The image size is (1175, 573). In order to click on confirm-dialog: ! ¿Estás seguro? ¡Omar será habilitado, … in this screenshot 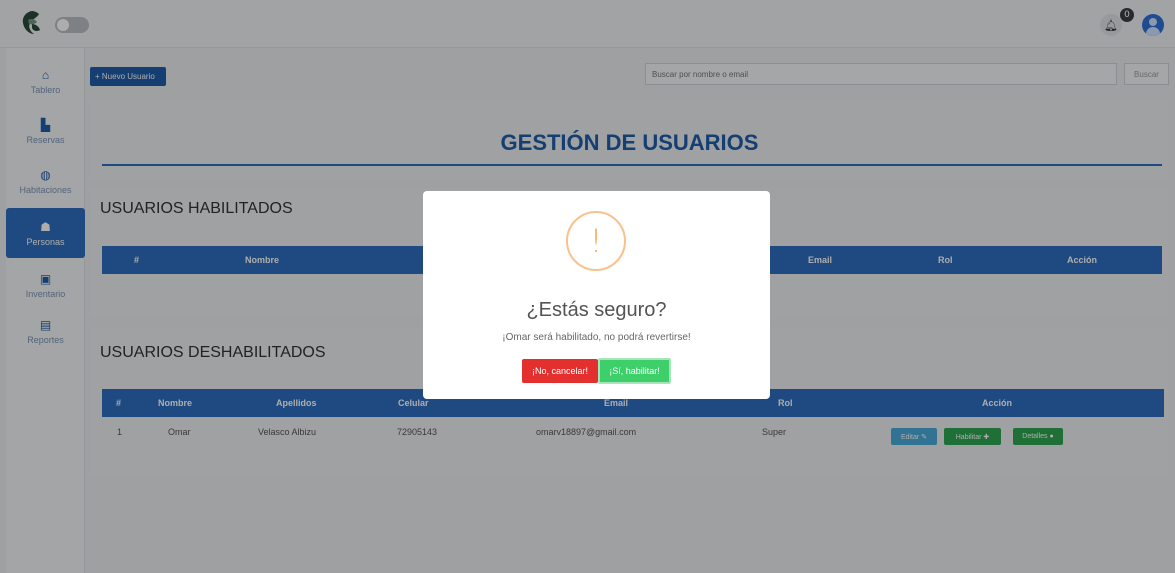, I will do `click(596, 295)`.